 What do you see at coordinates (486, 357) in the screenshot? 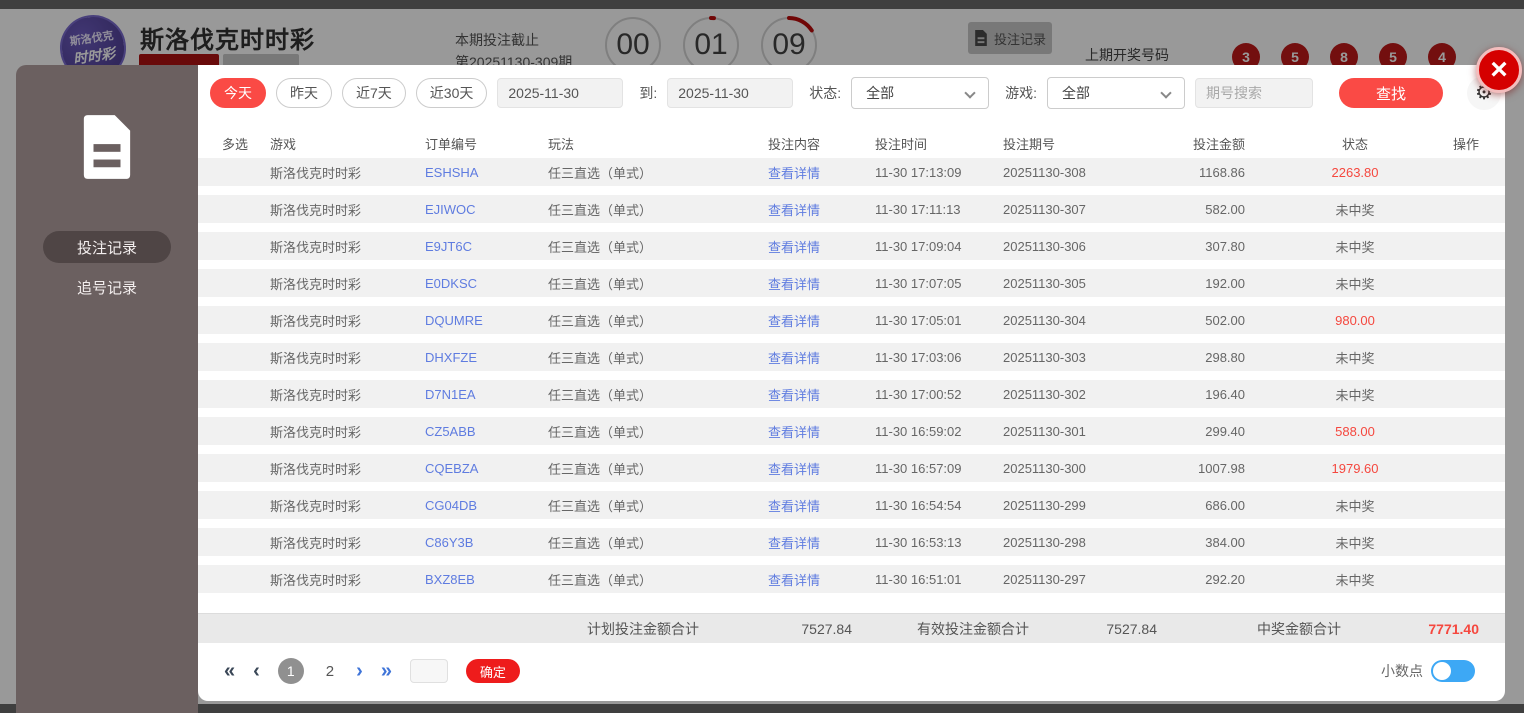
I see `order-id-link: DHXFZE` at bounding box center [486, 357].